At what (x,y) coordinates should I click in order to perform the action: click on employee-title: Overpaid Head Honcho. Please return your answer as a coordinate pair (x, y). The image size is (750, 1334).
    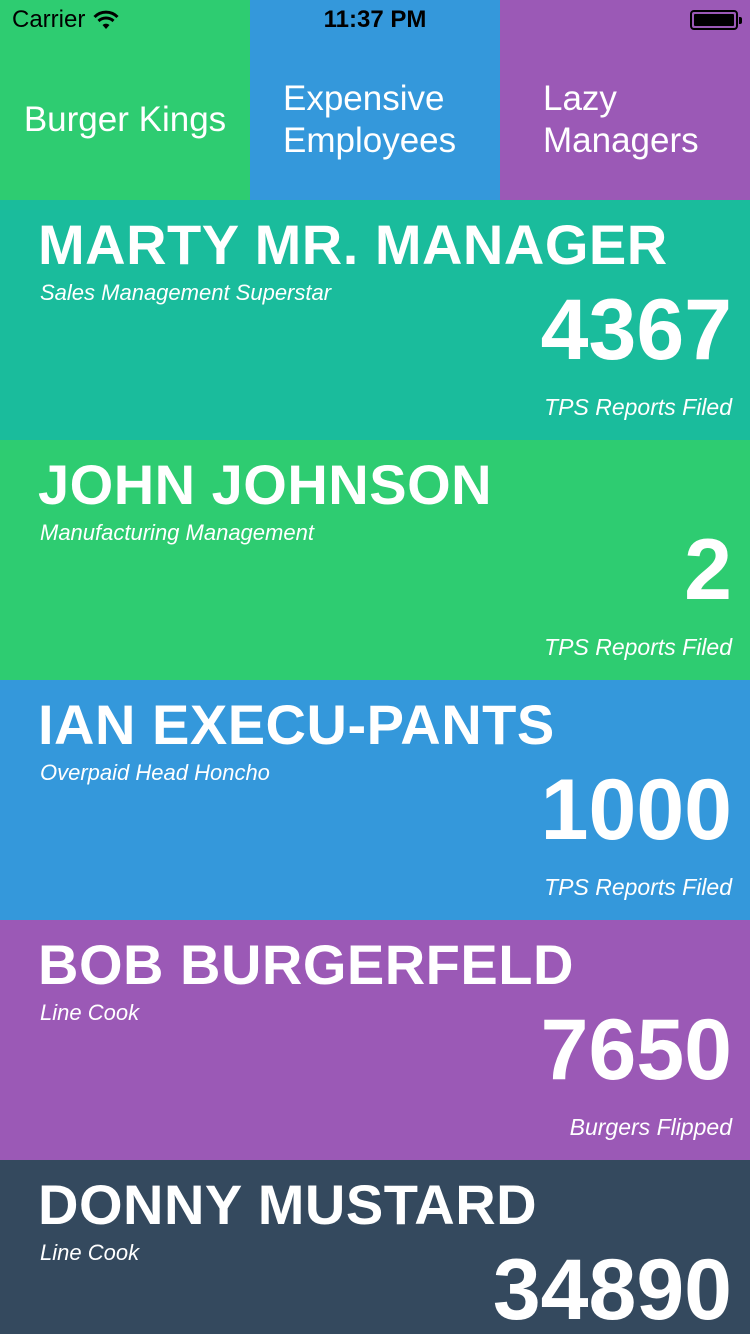
    Looking at the image, I should click on (155, 772).